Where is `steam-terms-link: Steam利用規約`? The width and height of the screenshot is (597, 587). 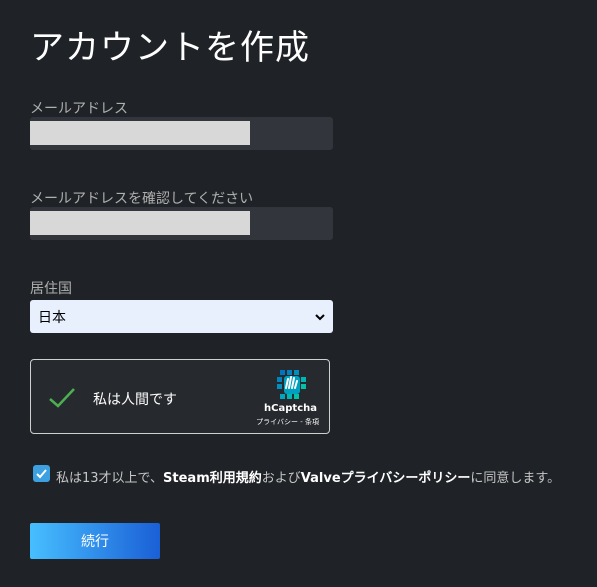
steam-terms-link: Steam利用規約 is located at coordinates (212, 478).